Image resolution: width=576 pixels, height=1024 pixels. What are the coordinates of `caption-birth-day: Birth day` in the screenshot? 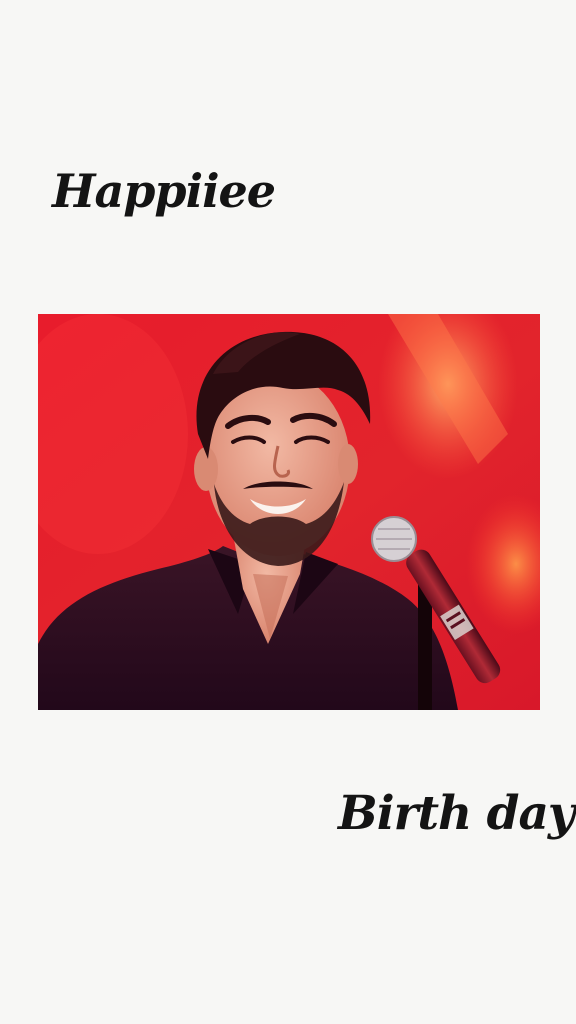 It's located at (456, 813).